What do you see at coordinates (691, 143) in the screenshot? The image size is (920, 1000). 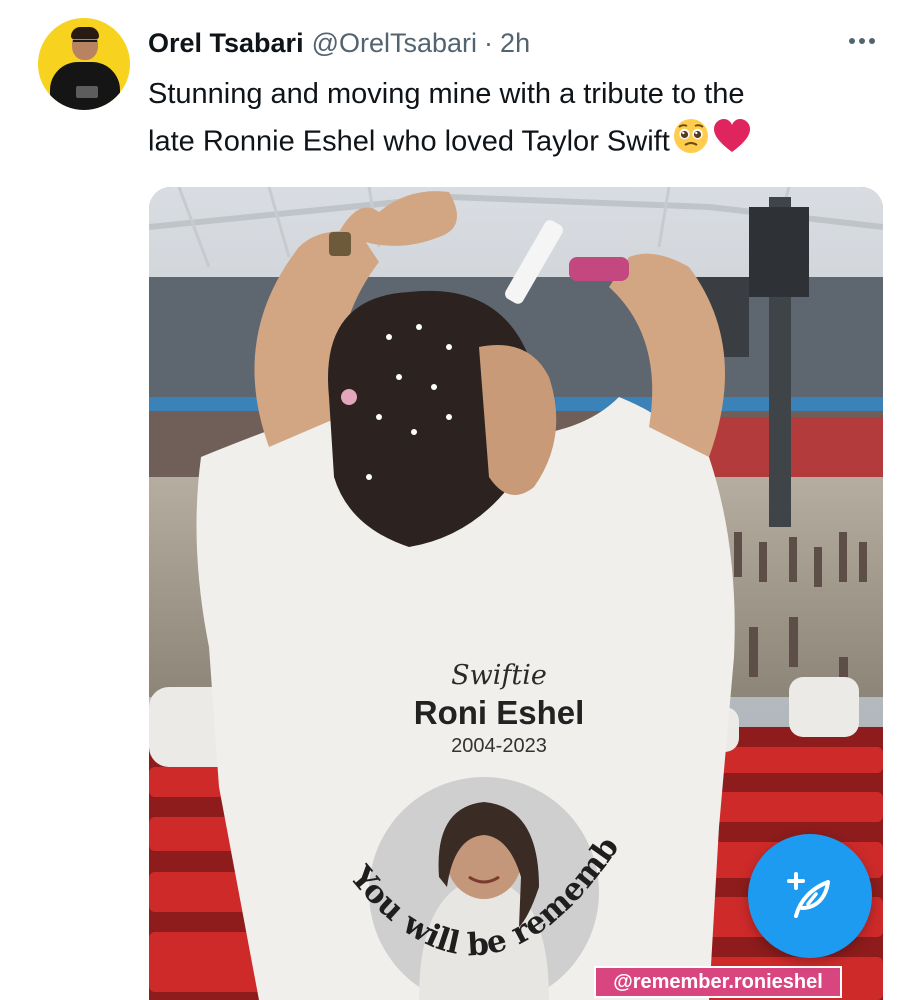 I see `pleading-face-emoji` at bounding box center [691, 143].